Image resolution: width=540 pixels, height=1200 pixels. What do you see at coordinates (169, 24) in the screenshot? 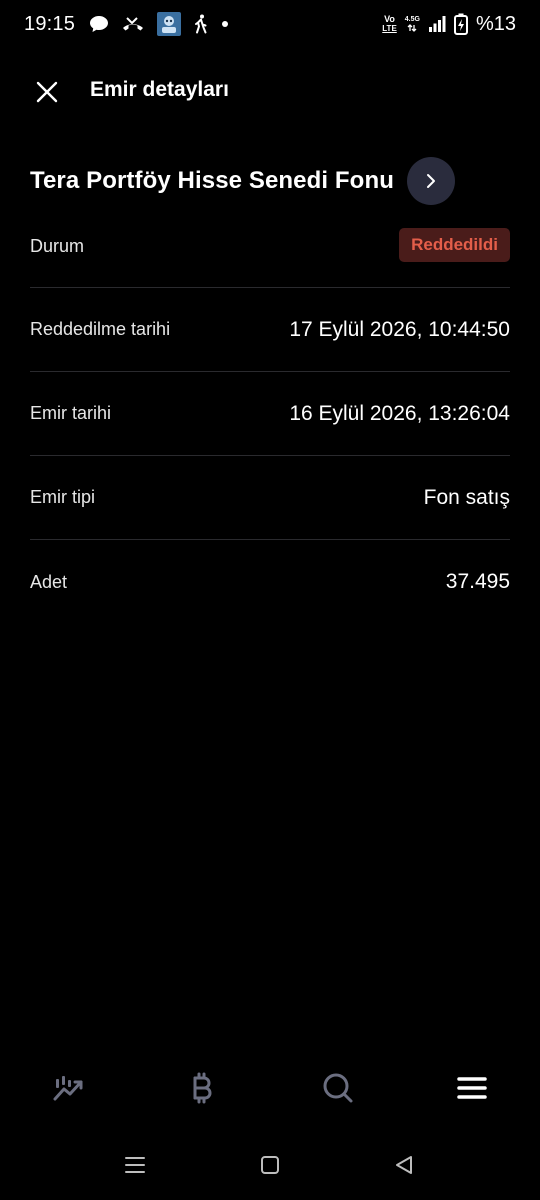
I see `app-avatar-icon` at bounding box center [169, 24].